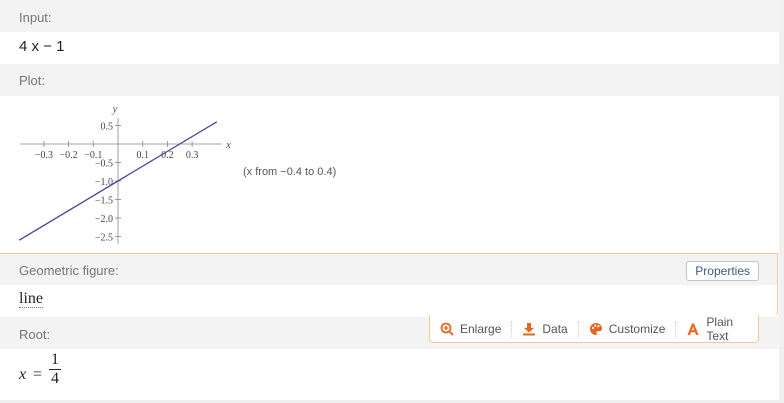 Image resolution: width=784 pixels, height=403 pixels. I want to click on geometric-figure-content: line, so click(388, 300).